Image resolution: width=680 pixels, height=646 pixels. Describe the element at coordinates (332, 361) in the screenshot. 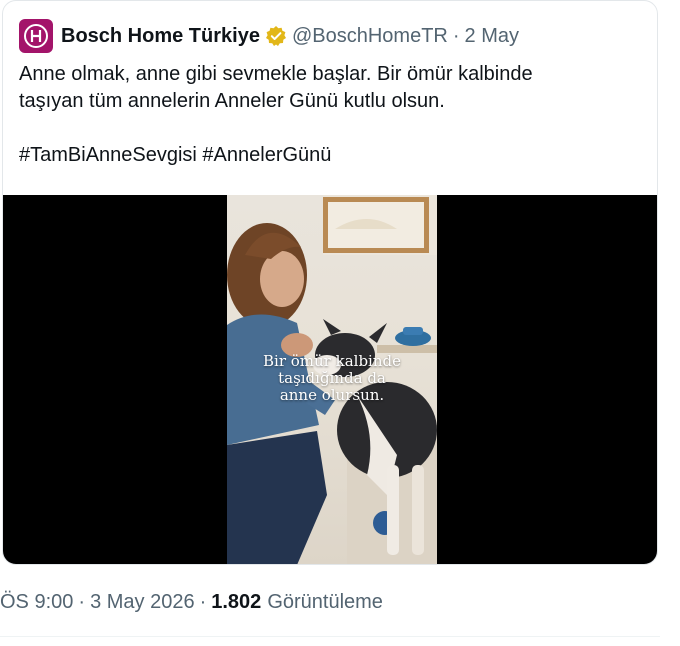

I see `video-caption-line: Bir ömür kalbinde` at that location.